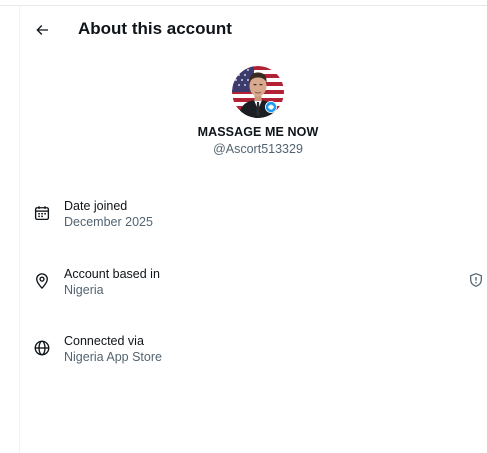  What do you see at coordinates (258, 149) in the screenshot?
I see `user-handle: @Ascort513329` at bounding box center [258, 149].